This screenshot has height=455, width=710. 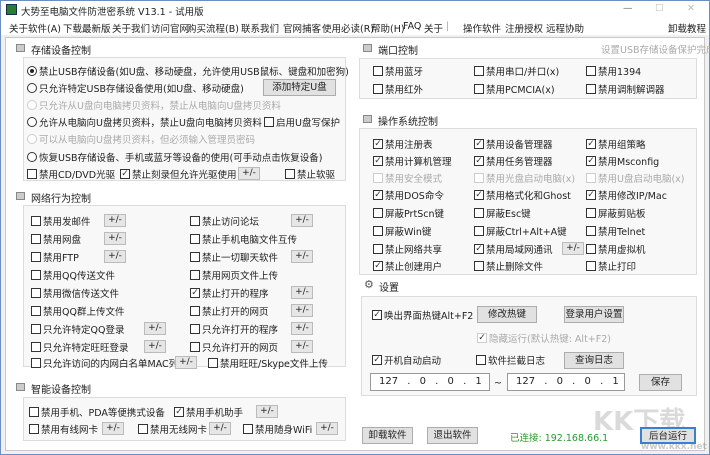 I want to click on port-option: 禁用PCMCIA(x), so click(x=514, y=89).